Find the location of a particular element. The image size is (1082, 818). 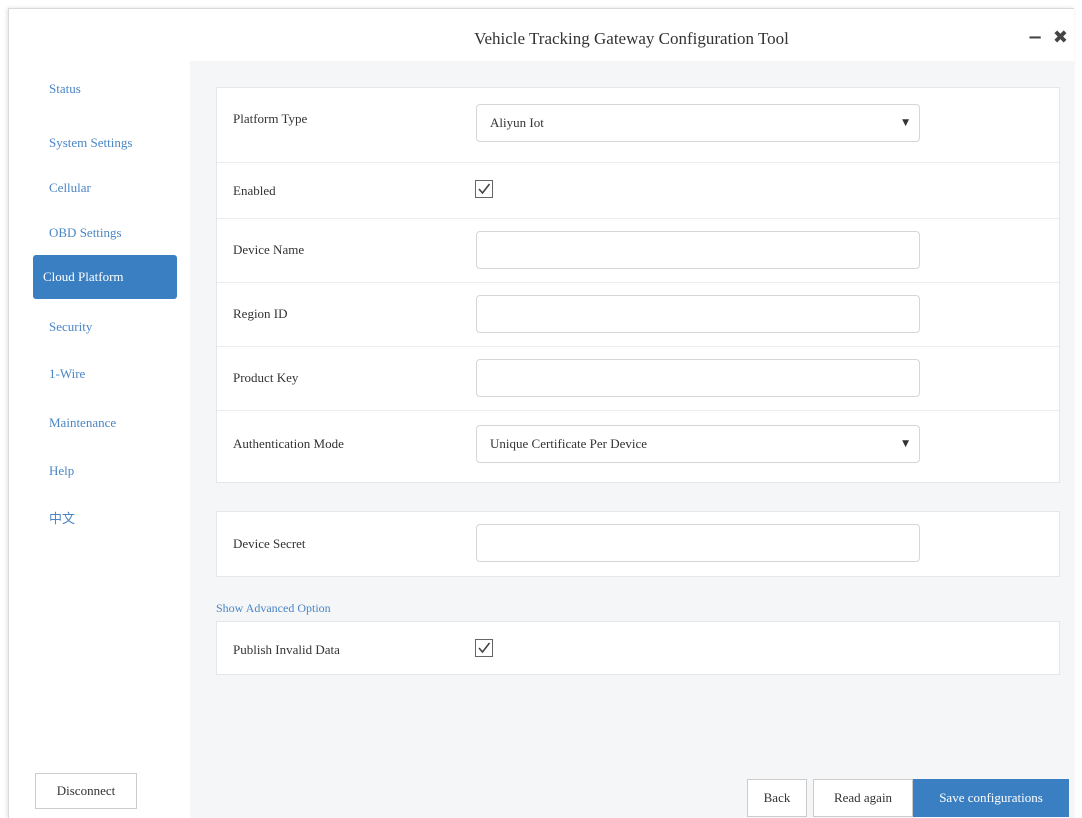

device-secret-row: Device Secret is located at coordinates (638, 544).